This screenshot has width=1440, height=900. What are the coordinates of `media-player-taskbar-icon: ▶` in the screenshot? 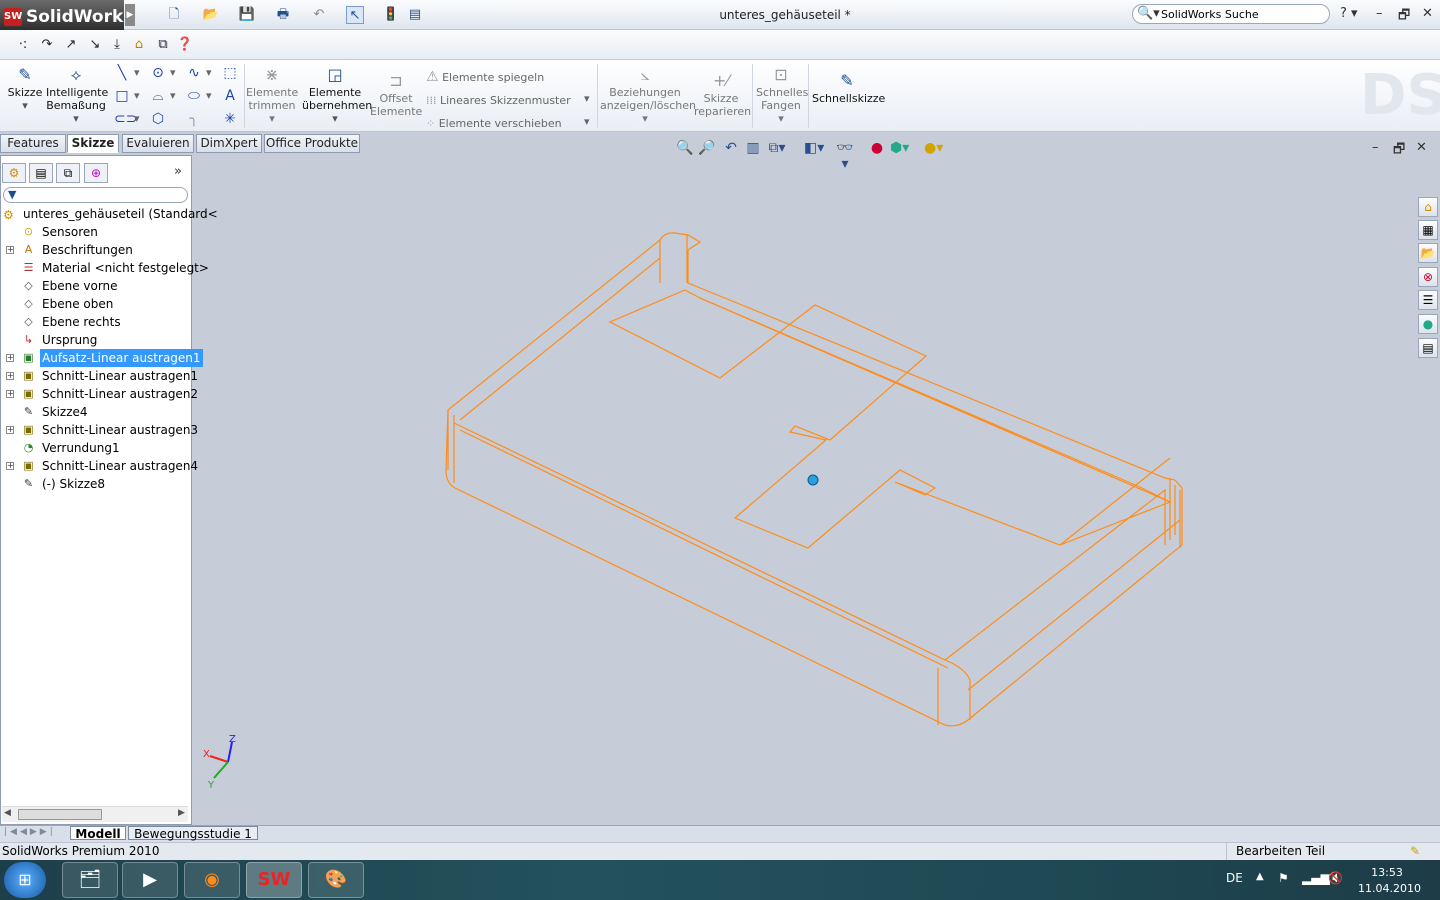 It's located at (150, 880).